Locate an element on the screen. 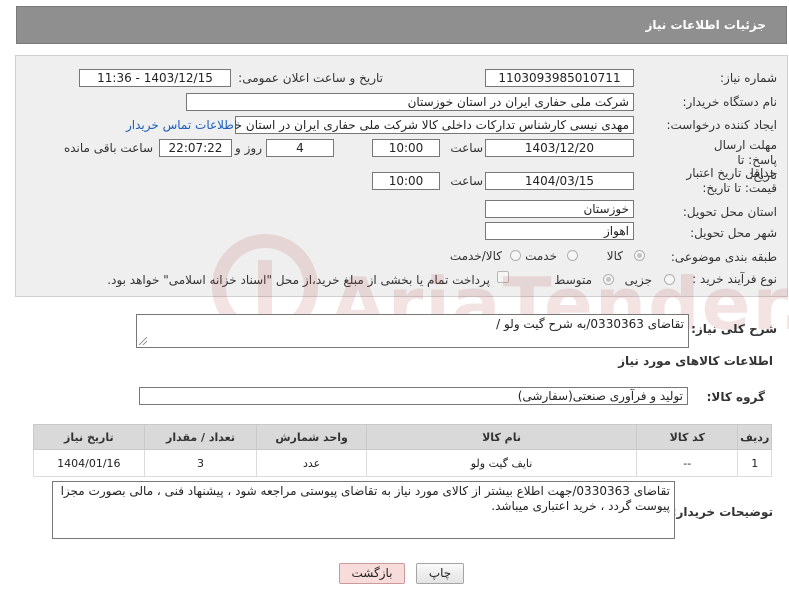 This screenshot has width=789, height=598. resize-grip-icon is located at coordinates (143, 341).